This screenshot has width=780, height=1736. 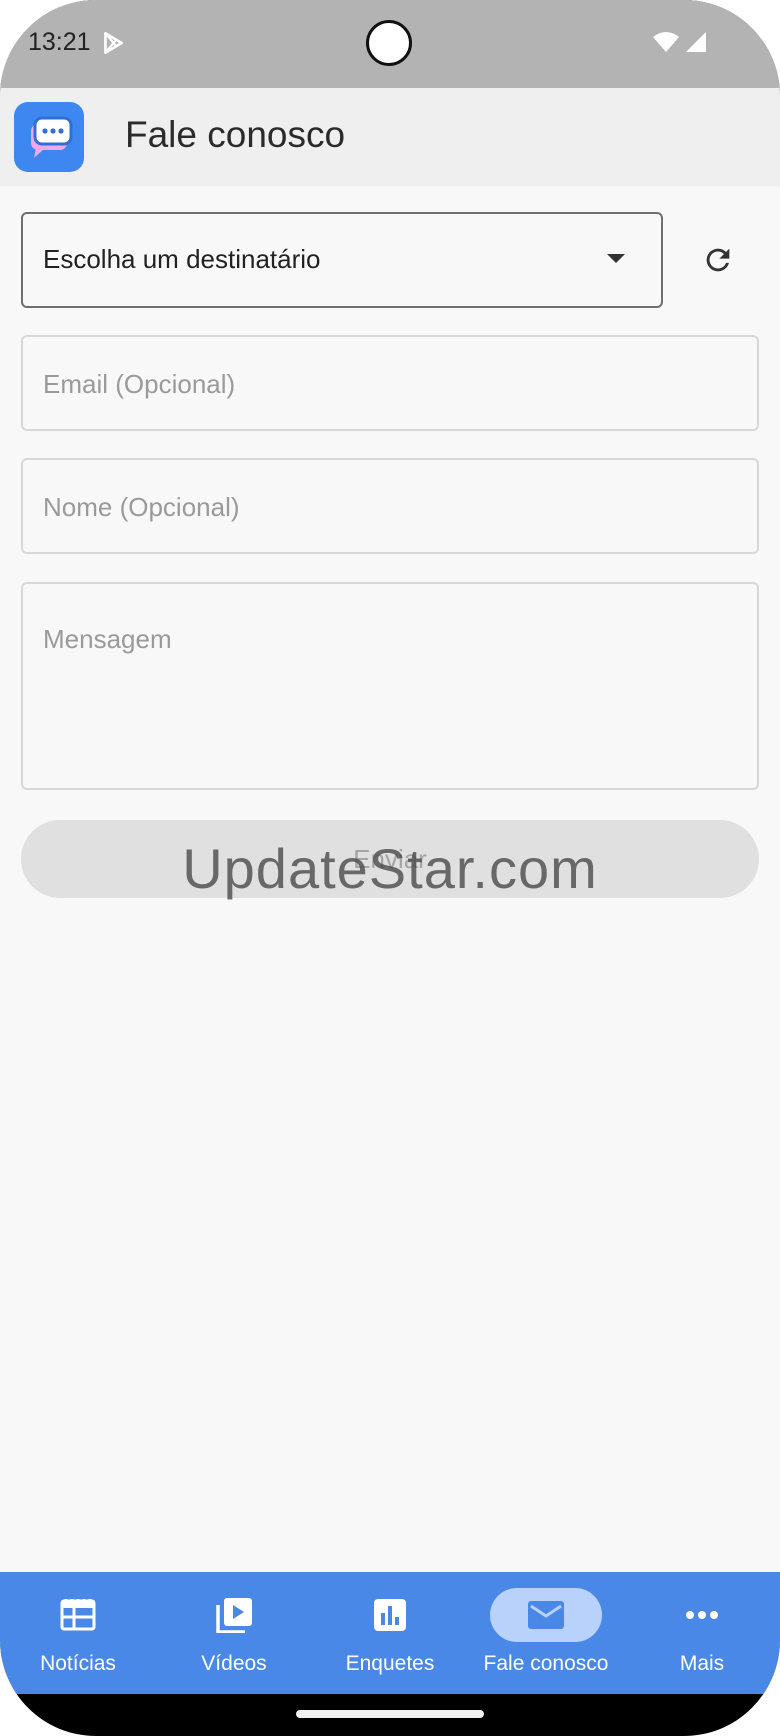 What do you see at coordinates (342, 260) in the screenshot?
I see `recipient-select: Escolha um destinatário` at bounding box center [342, 260].